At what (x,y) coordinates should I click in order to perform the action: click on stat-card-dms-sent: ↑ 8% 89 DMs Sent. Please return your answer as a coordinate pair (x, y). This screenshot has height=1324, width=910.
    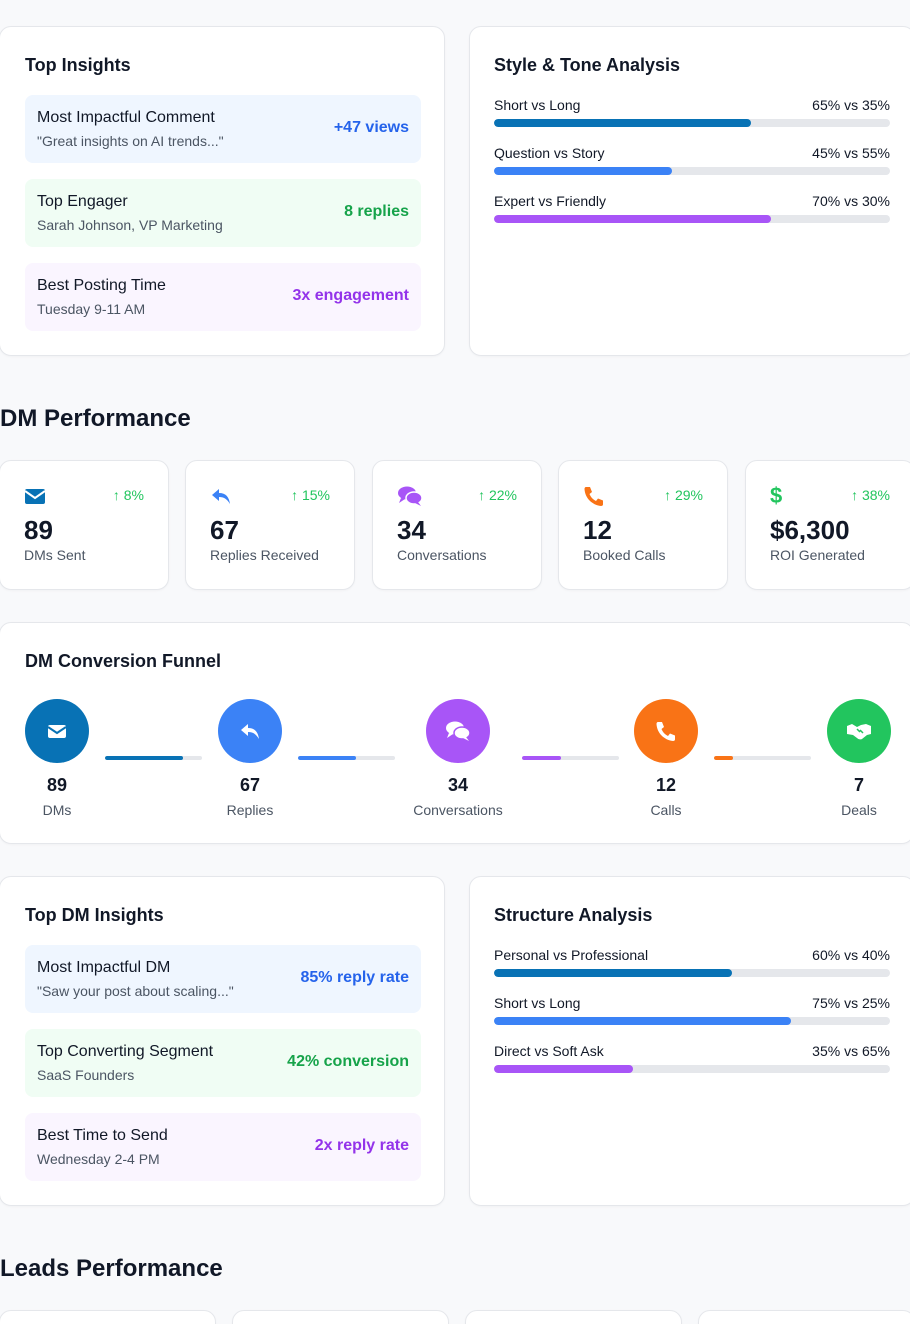
    Looking at the image, I should click on (84, 525).